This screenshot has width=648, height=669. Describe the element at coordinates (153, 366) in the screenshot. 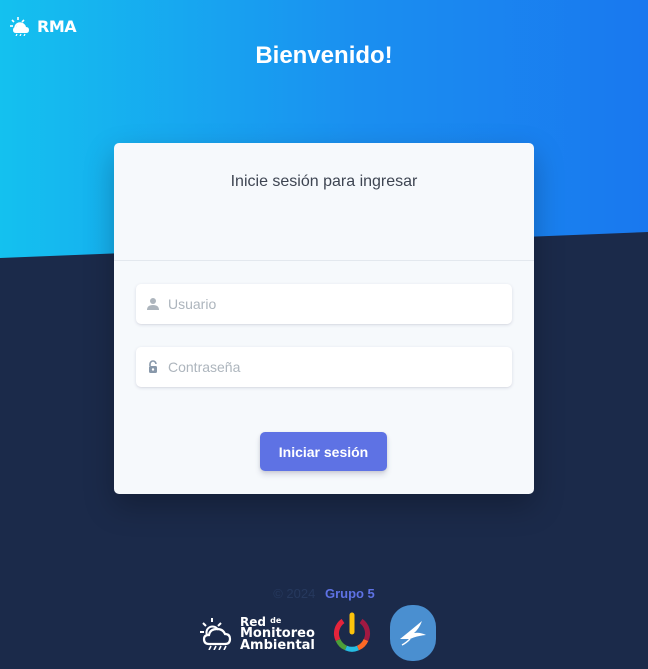

I see `lock-icon` at that location.